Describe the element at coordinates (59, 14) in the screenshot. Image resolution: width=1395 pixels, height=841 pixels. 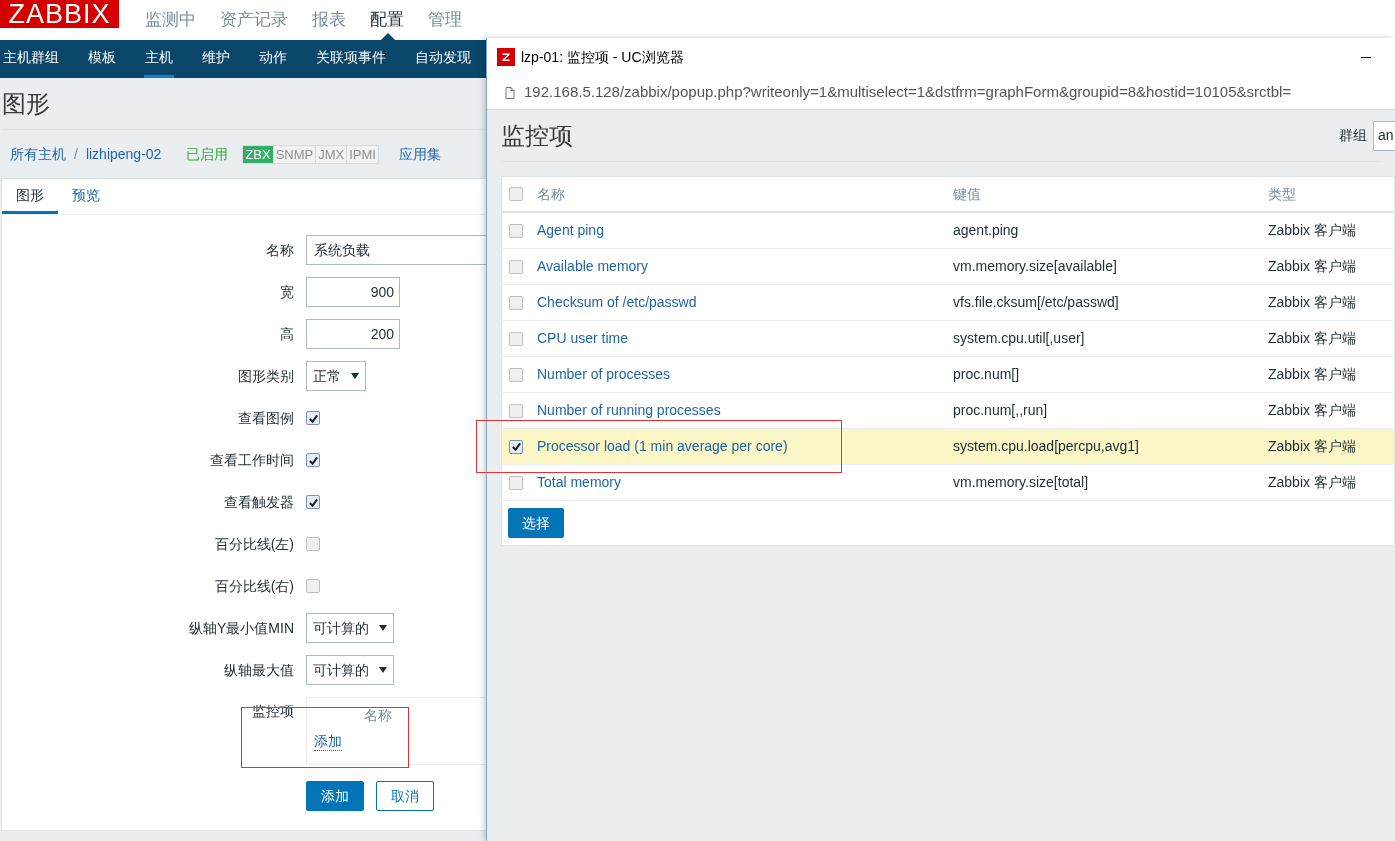
I see `logo: ZABBIX` at that location.